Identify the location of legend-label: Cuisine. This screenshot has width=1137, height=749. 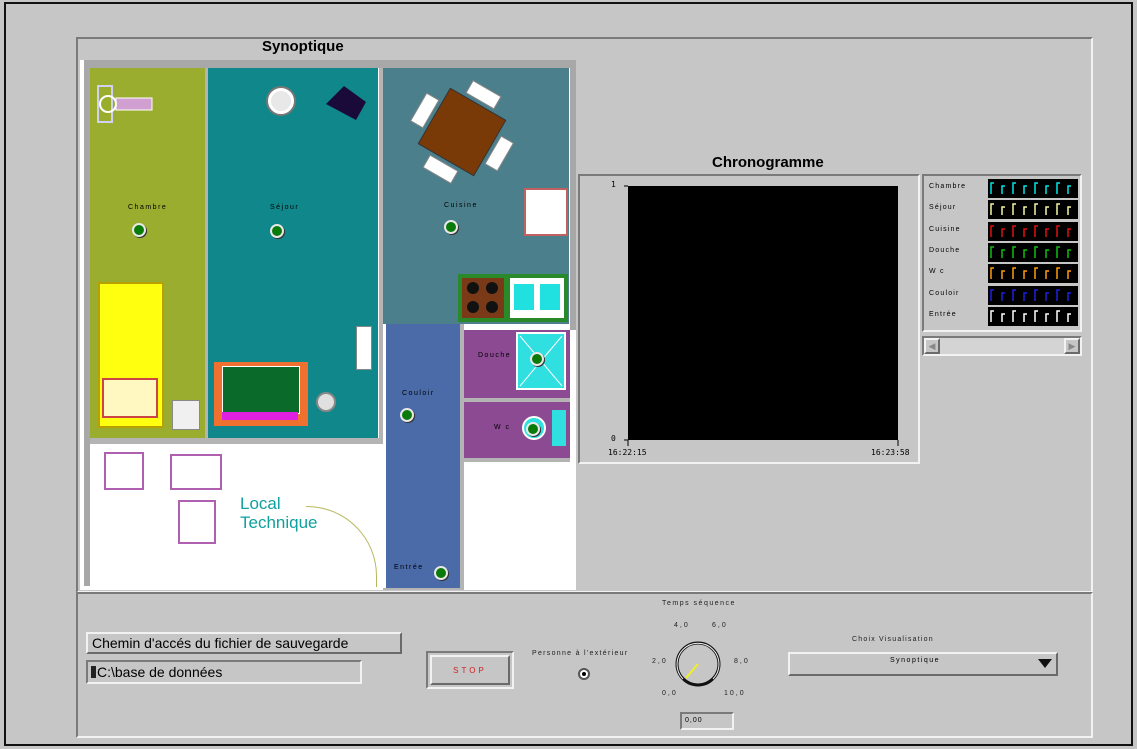
(945, 229).